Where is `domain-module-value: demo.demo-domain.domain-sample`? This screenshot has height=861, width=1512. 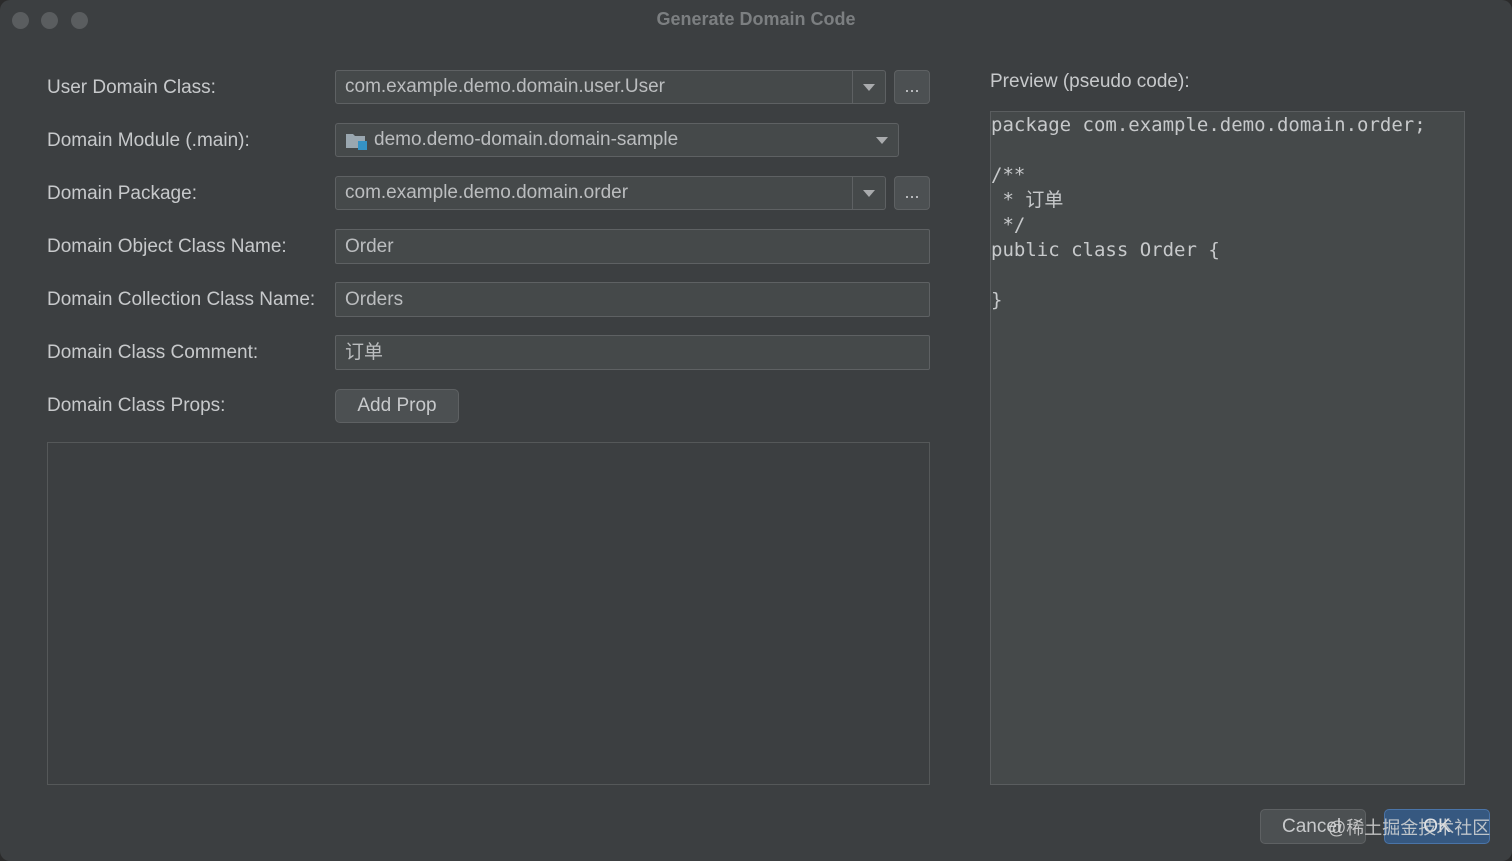
domain-module-value: demo.demo-domain.domain-sample is located at coordinates (526, 139).